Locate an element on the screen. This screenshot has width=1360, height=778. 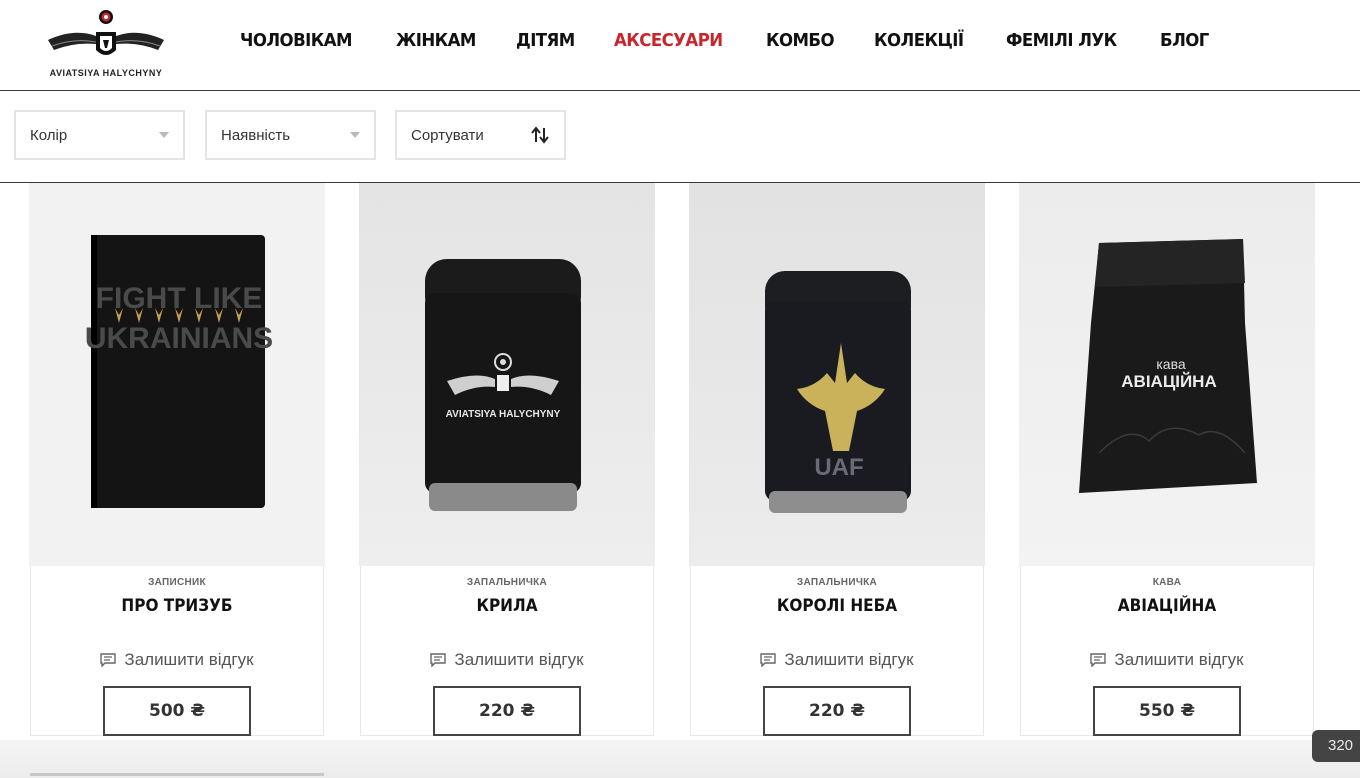
product-image-lighter-uaf: UAF is located at coordinates (837, 374).